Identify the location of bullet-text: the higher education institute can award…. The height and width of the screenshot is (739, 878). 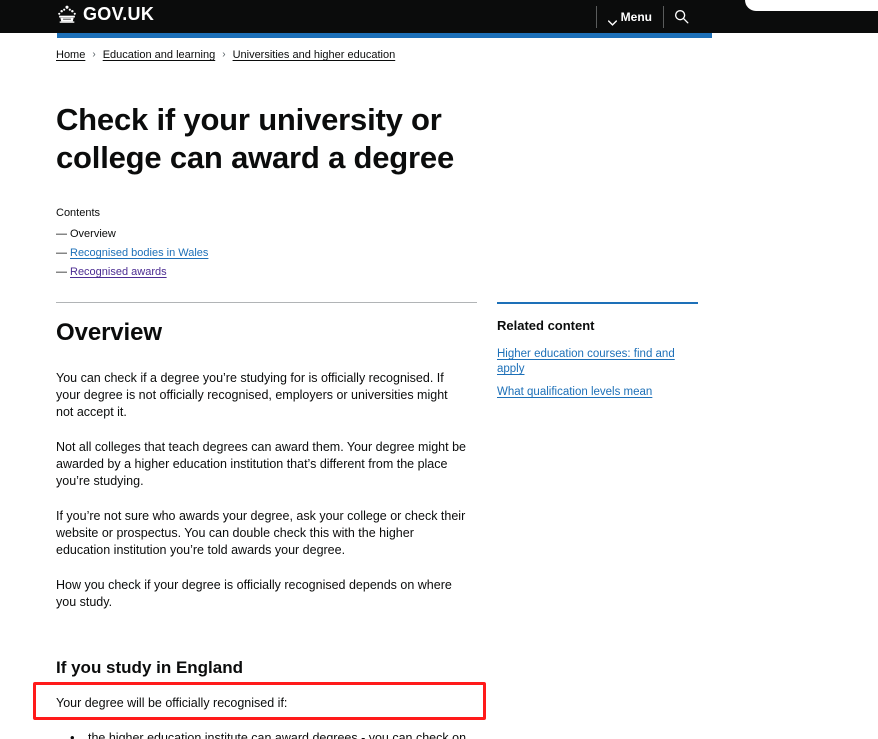
(277, 735).